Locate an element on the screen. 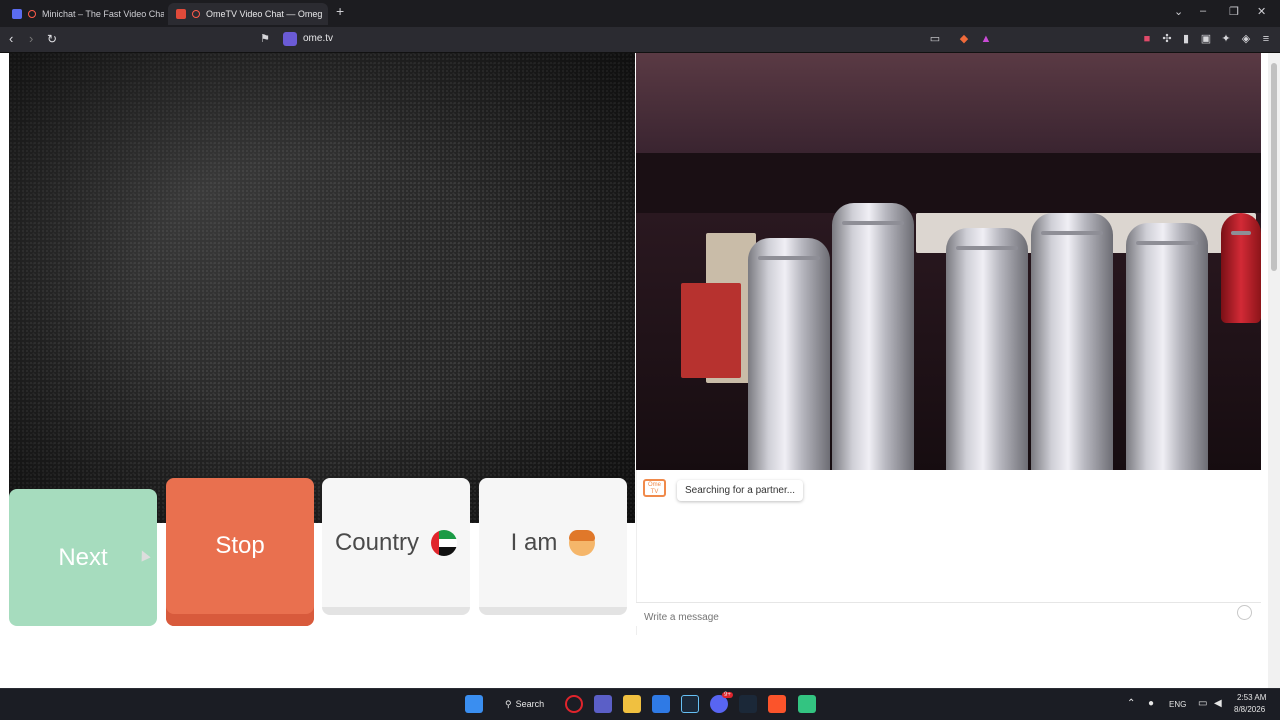 This screenshot has width=1280, height=720. cast-icon: ▭ is located at coordinates (935, 39).